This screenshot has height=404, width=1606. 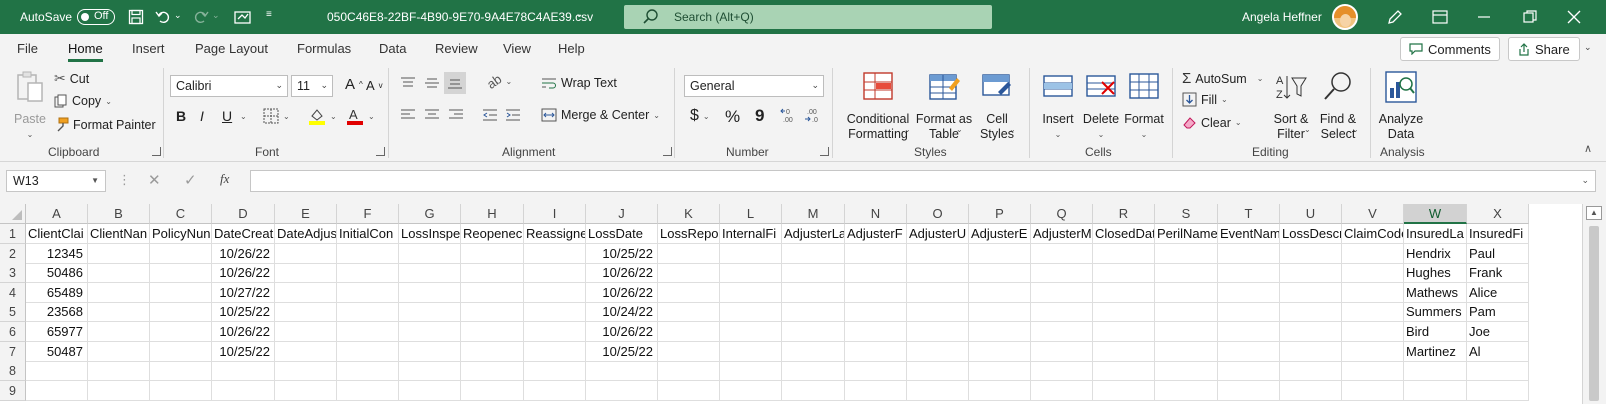 I want to click on cell-x9, so click(x=1498, y=390).